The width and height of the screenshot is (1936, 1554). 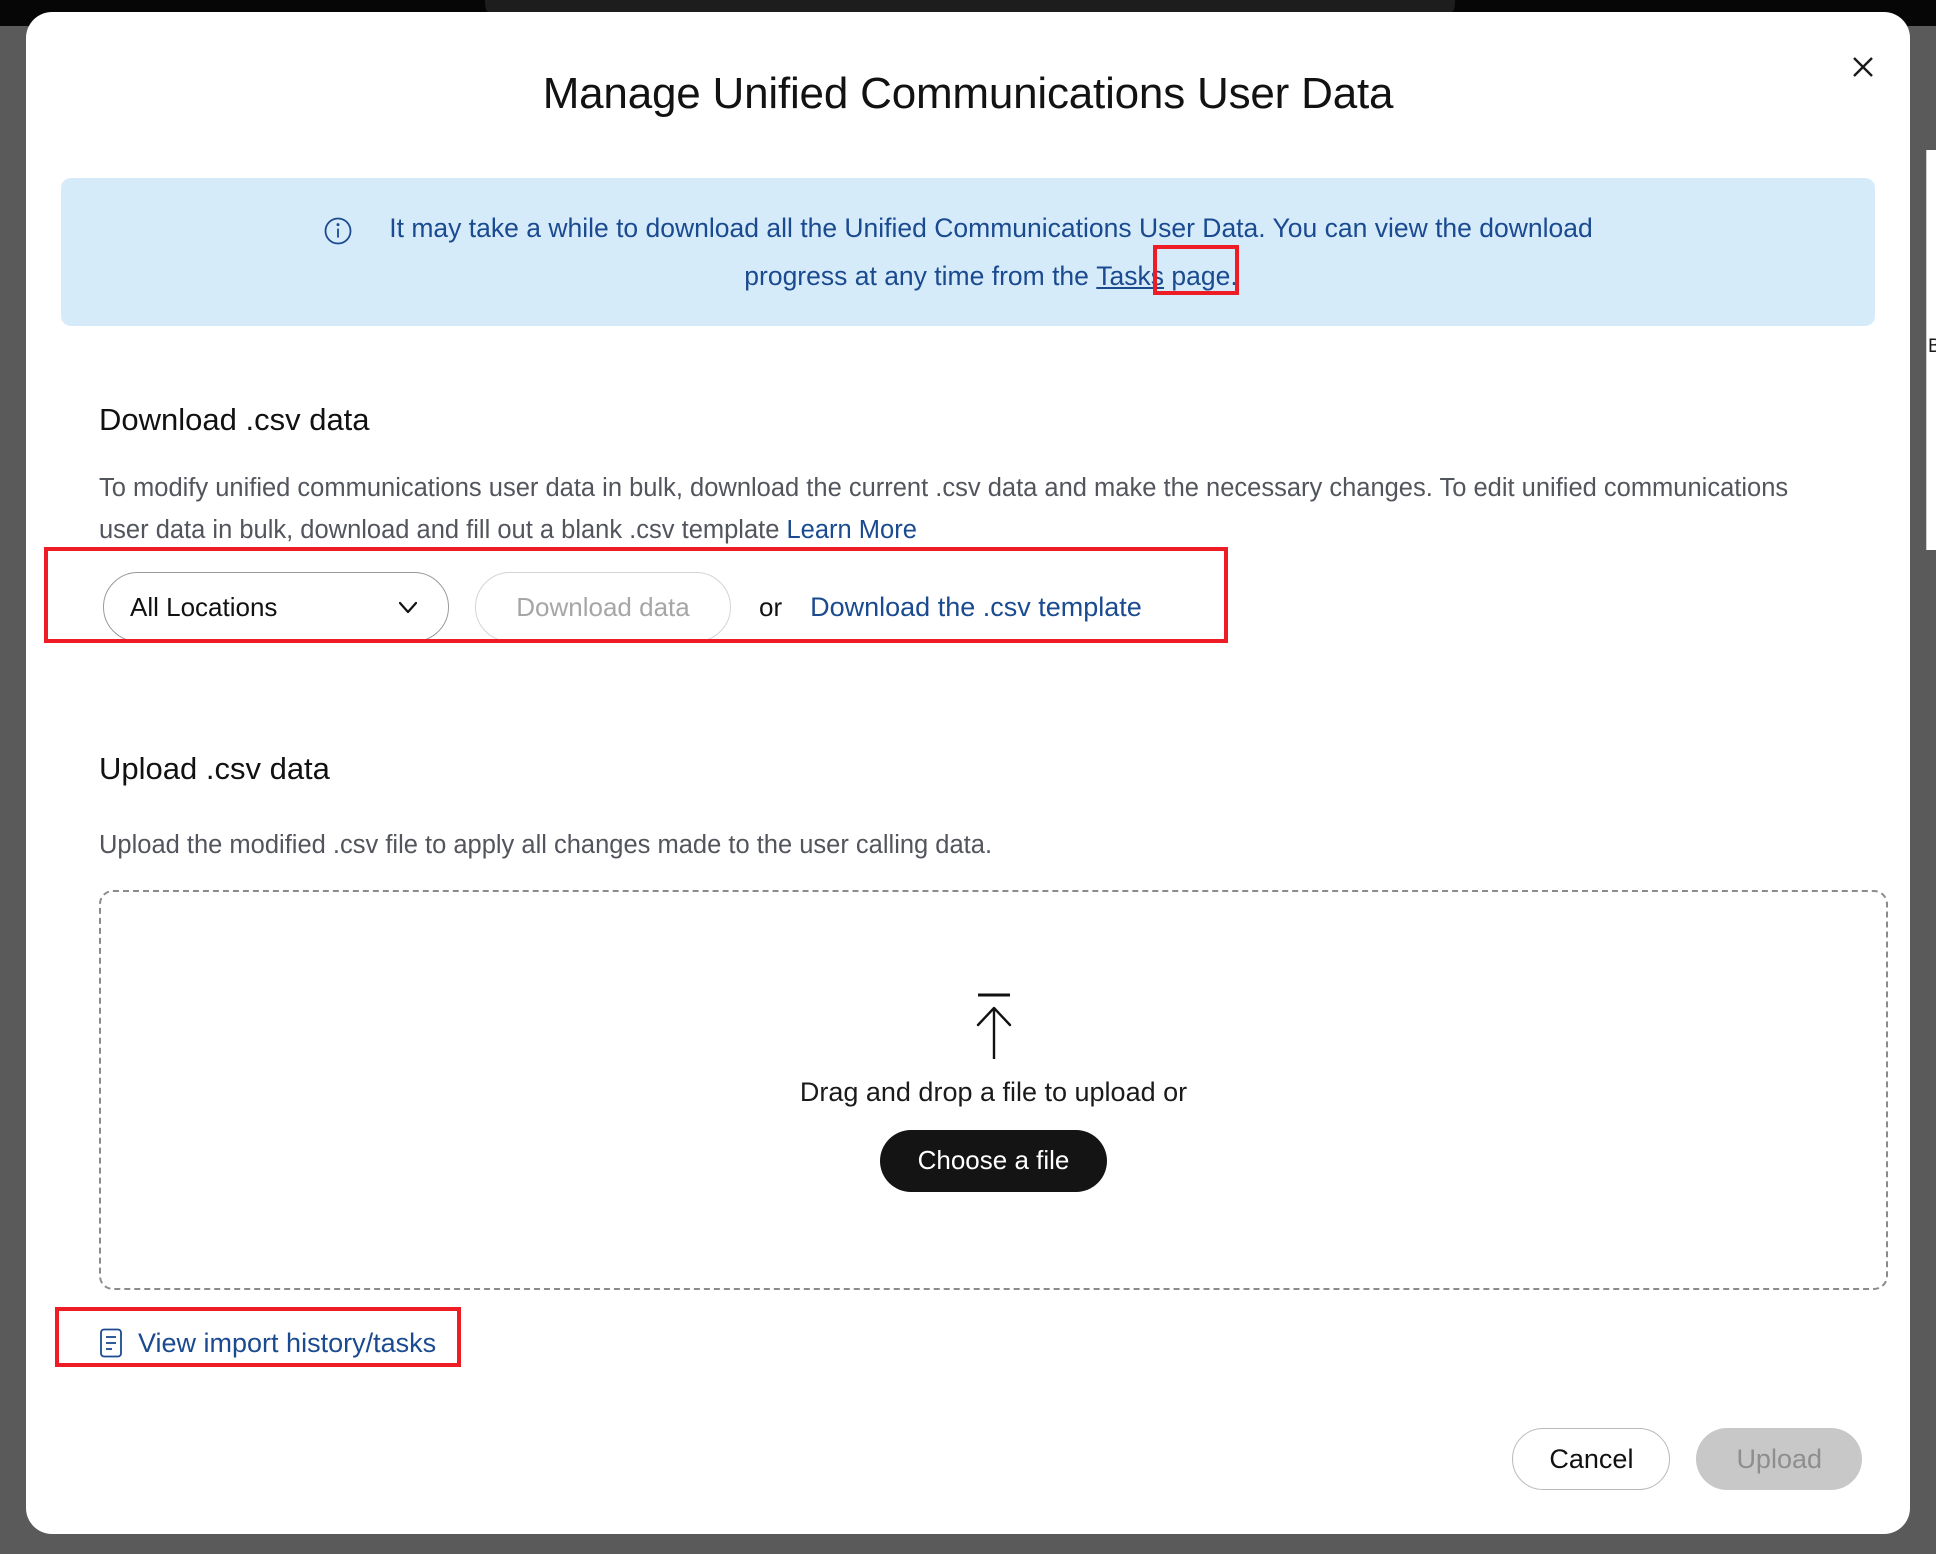 I want to click on background-page-sliver-text: B, so click(x=1932, y=346).